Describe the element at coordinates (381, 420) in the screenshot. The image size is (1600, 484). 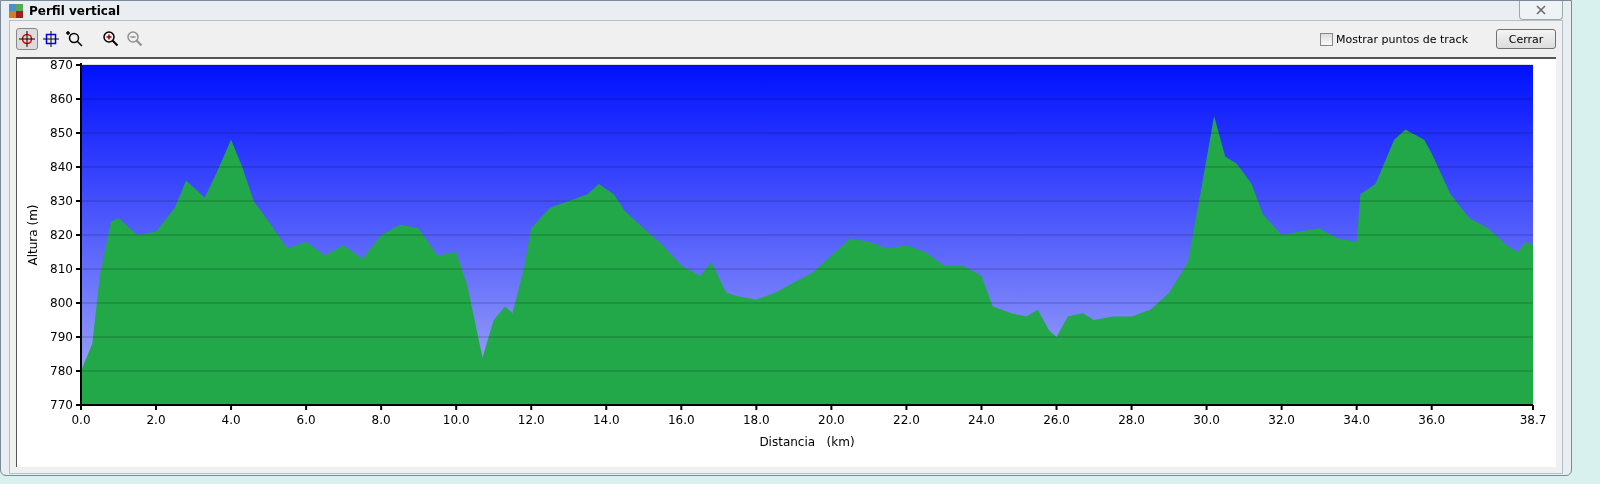
I see `x-tick-label: 8.0` at that location.